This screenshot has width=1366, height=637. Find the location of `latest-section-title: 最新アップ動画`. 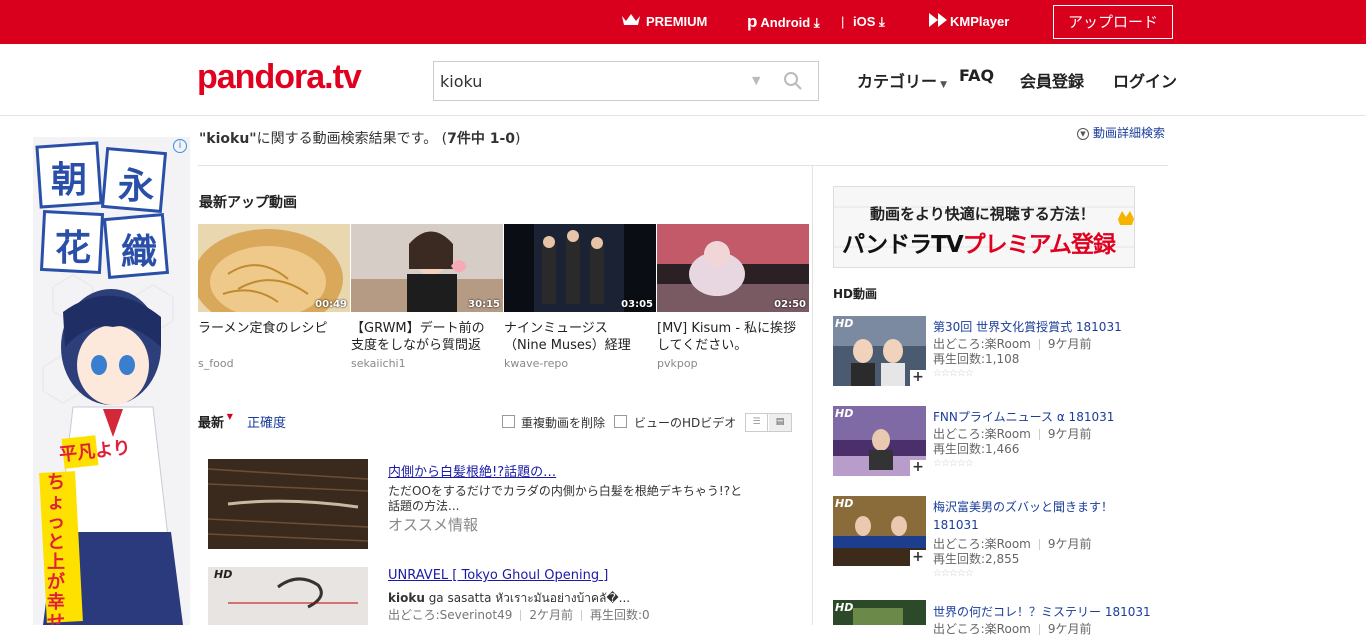

latest-section-title: 最新アップ動画 is located at coordinates (248, 203).